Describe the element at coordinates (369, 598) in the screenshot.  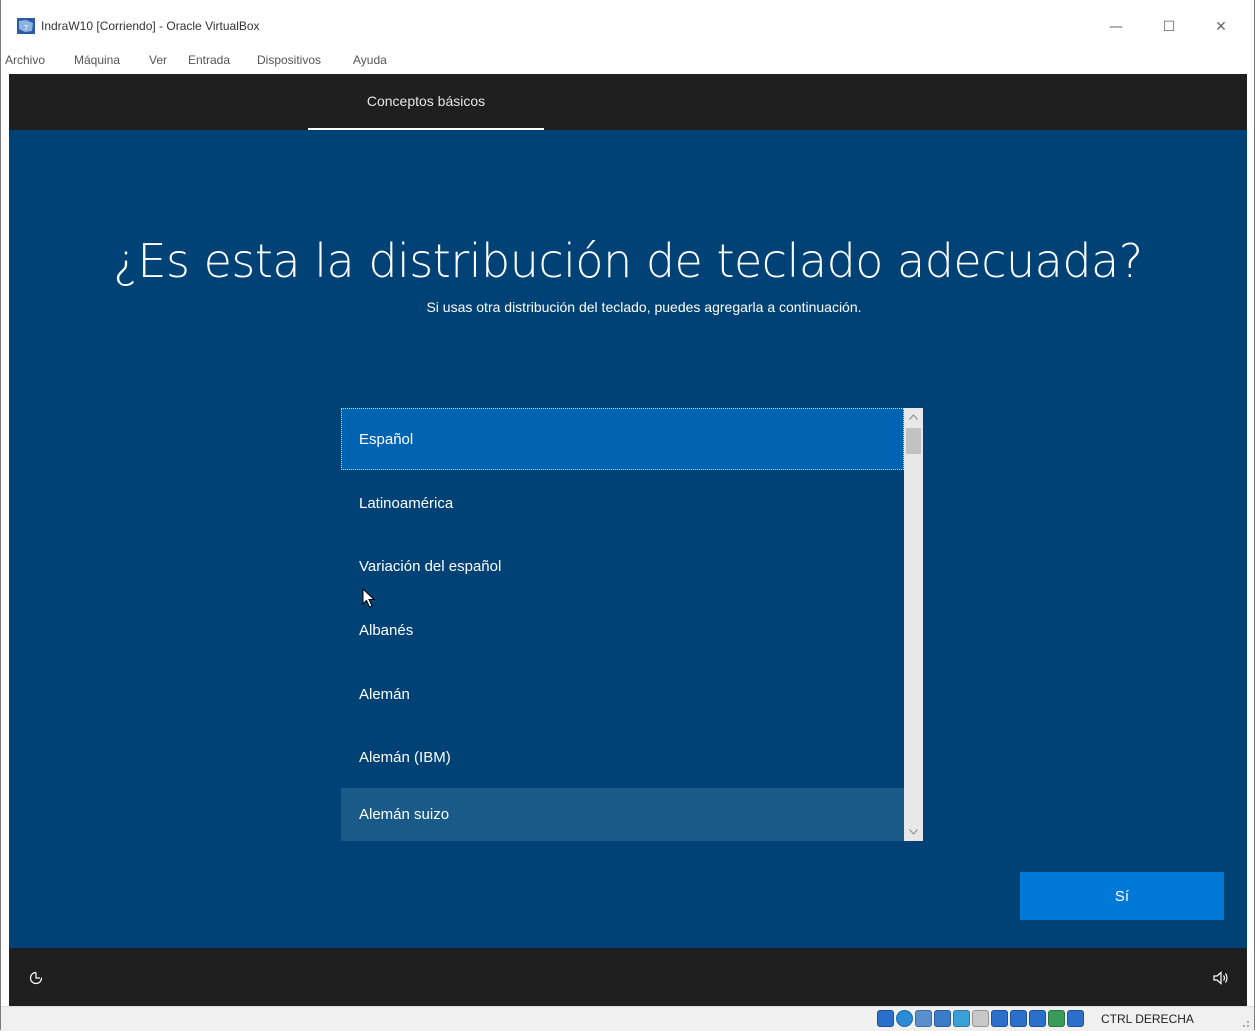
I see `mouse-pointer-icon` at that location.